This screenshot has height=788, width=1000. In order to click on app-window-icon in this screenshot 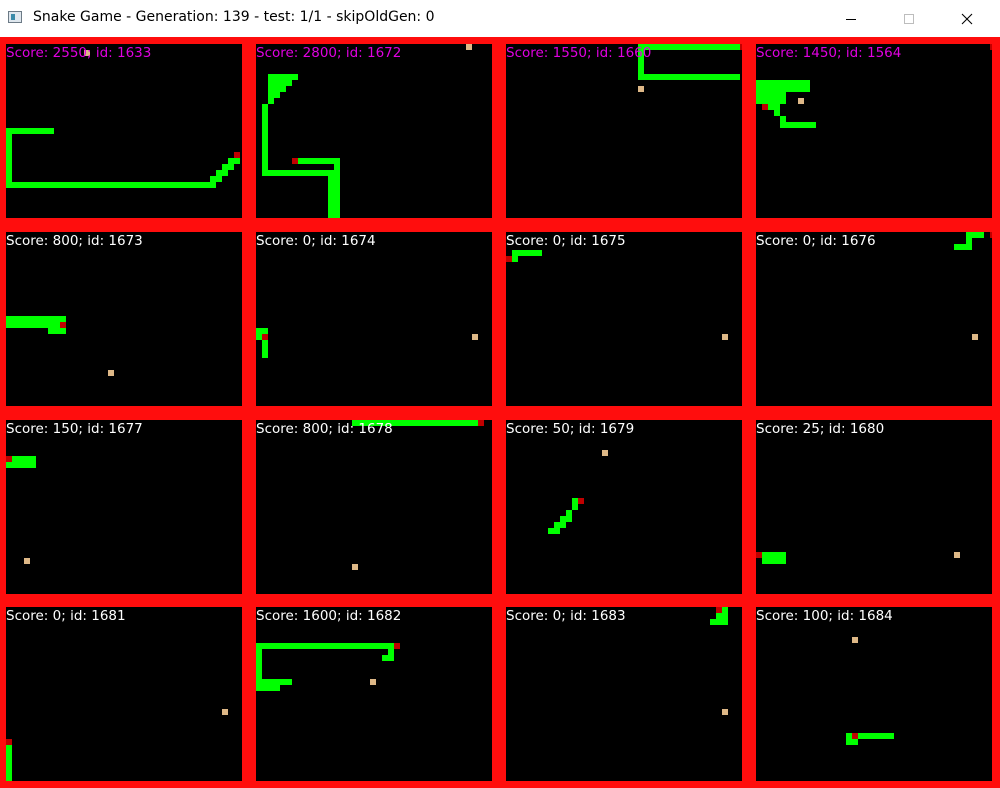, I will do `click(15, 17)`.